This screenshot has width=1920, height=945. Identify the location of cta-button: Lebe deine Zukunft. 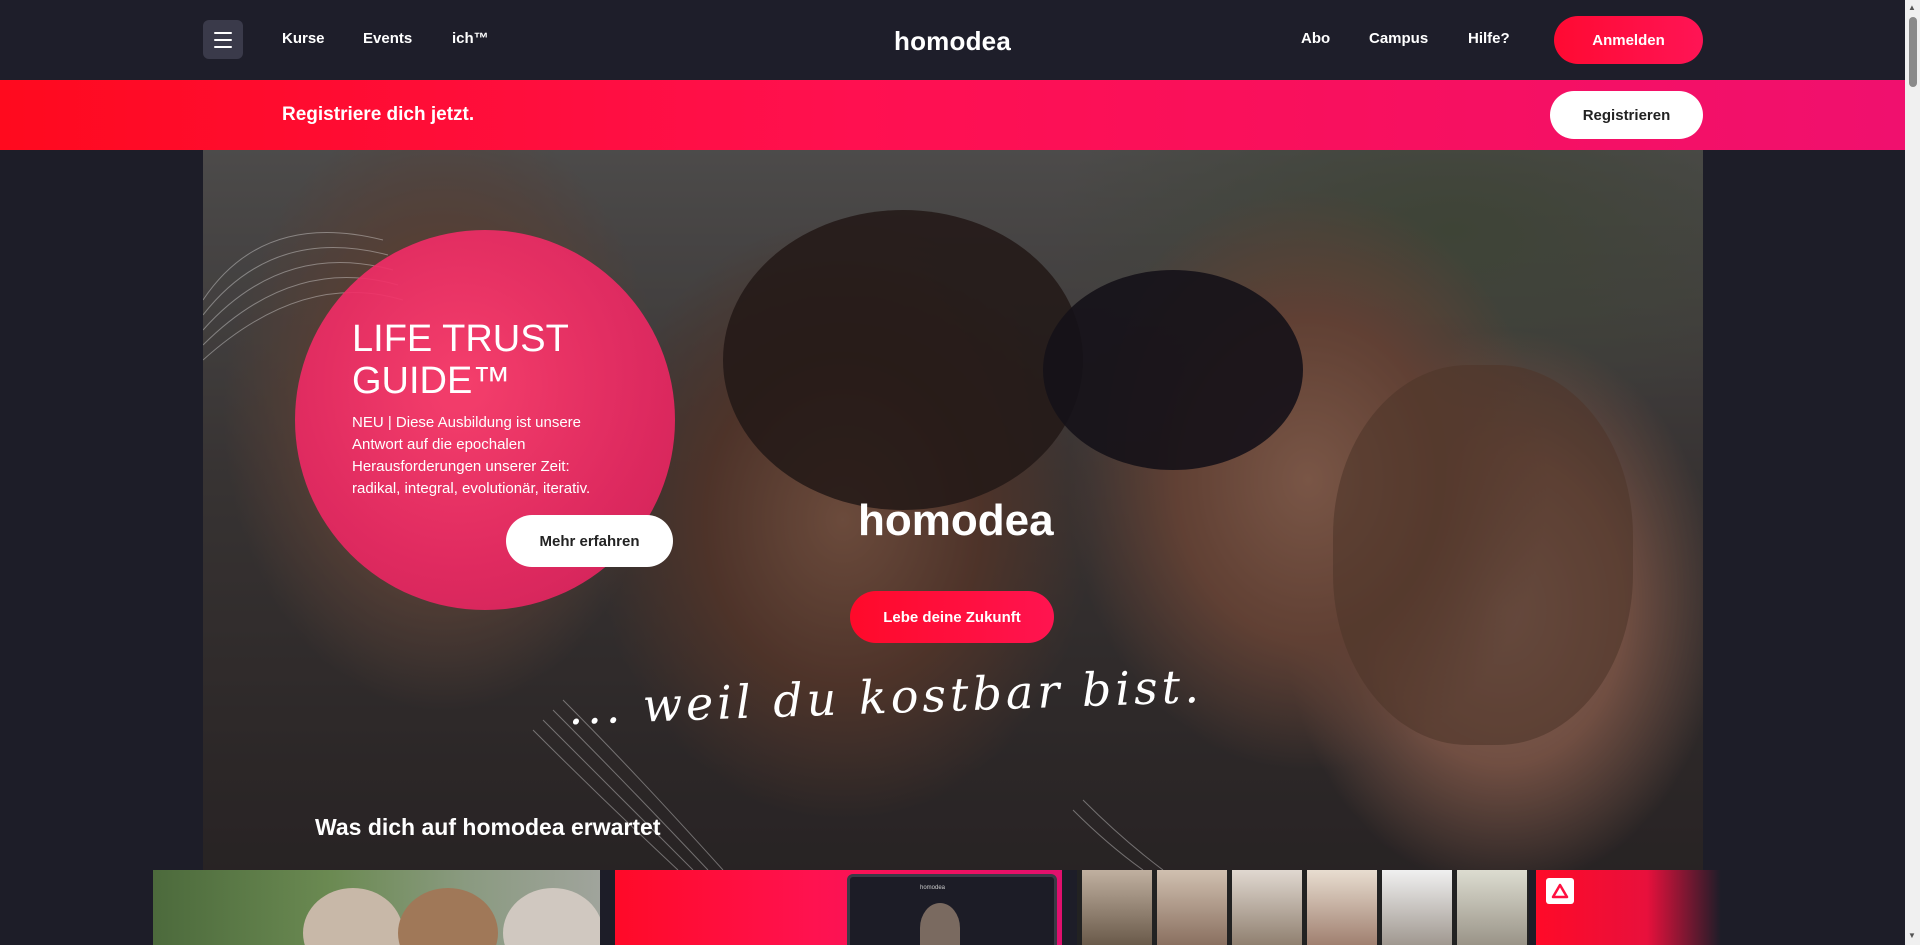
(952, 617).